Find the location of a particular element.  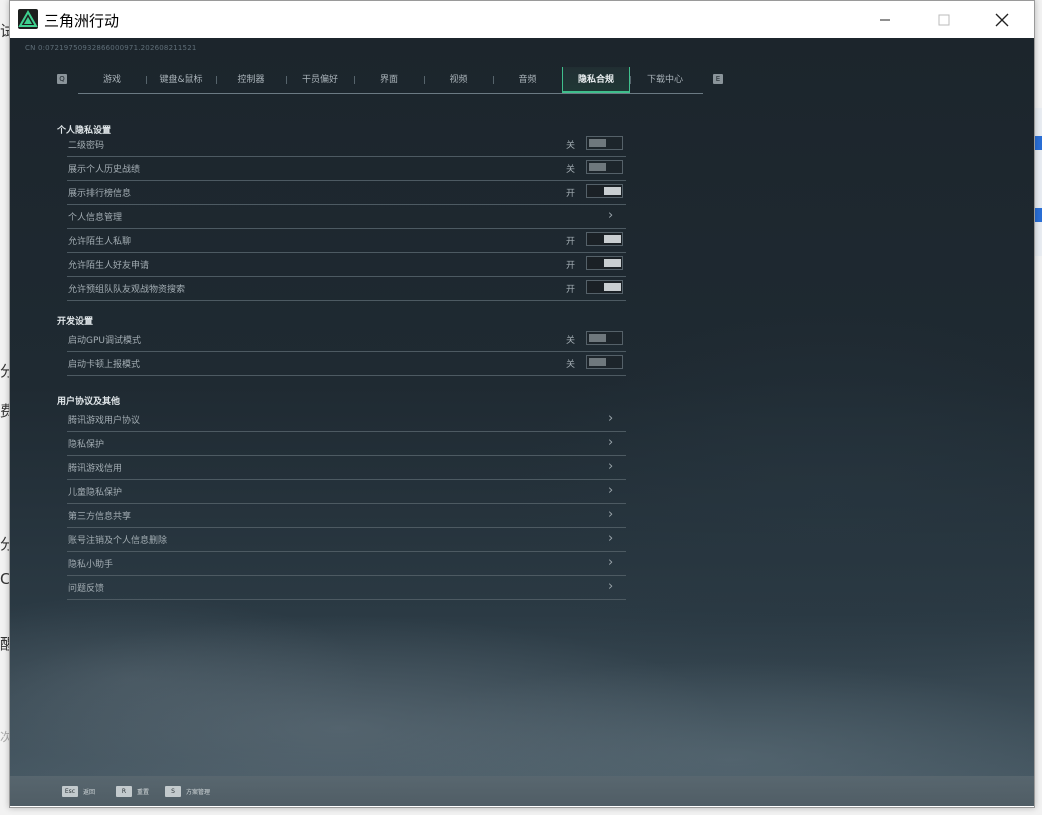

setting-label: 第三方信息共享 is located at coordinates (100, 517).